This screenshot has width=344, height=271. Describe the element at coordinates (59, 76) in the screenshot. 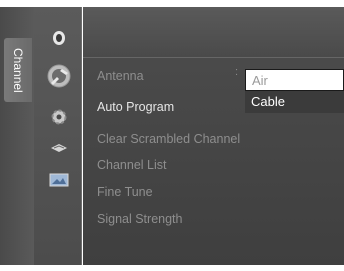

I see `channel-icon` at that location.